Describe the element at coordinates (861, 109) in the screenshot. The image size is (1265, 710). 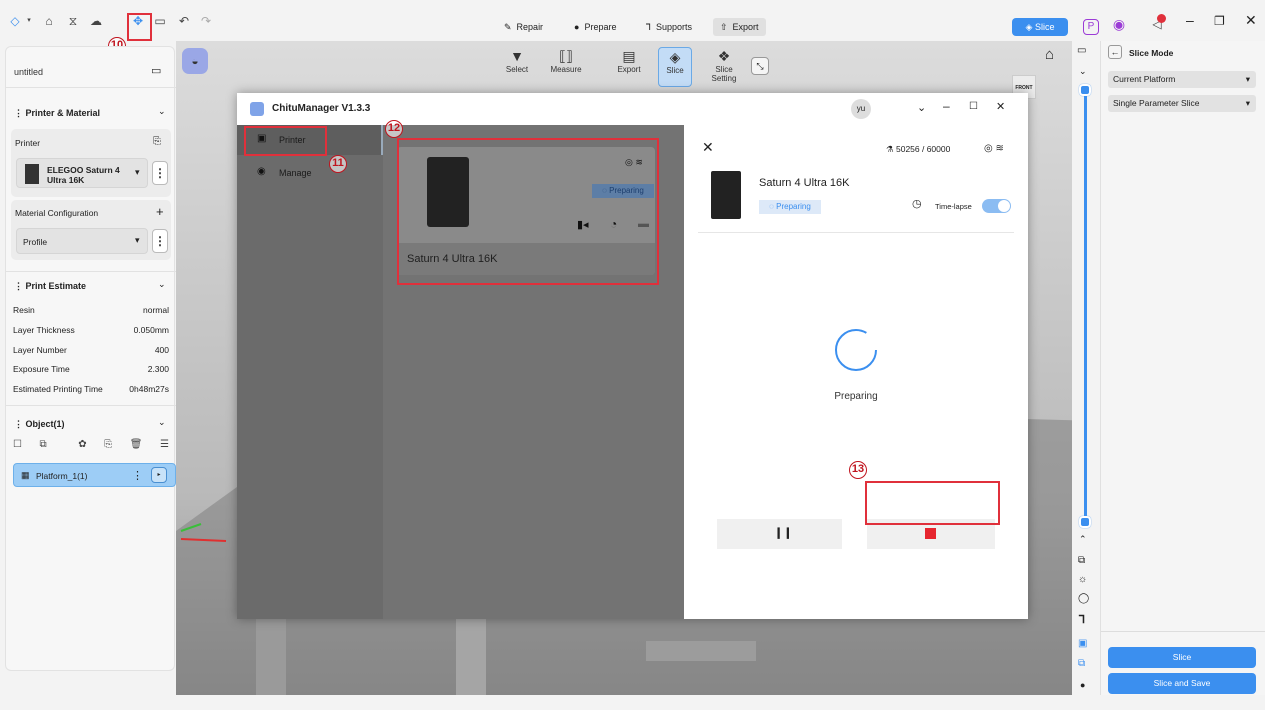
I see `user-avatar: yu` at that location.